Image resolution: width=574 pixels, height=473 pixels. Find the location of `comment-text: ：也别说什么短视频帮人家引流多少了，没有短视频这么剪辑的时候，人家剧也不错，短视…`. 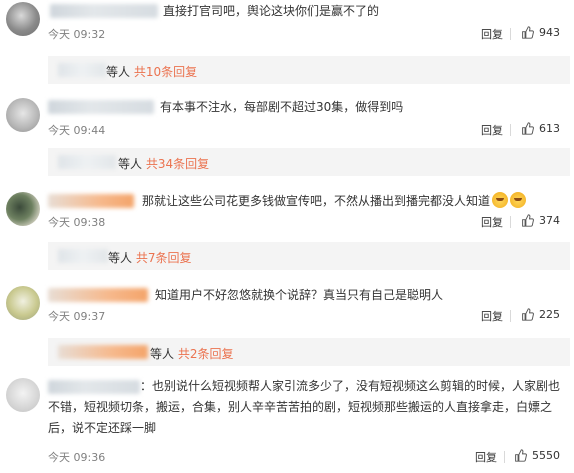

comment-text: ：也别说什么短视频帮人家引流多少了，没有短视频这么剪辑的时候，人家剧也不错，短视… is located at coordinates (304, 407).